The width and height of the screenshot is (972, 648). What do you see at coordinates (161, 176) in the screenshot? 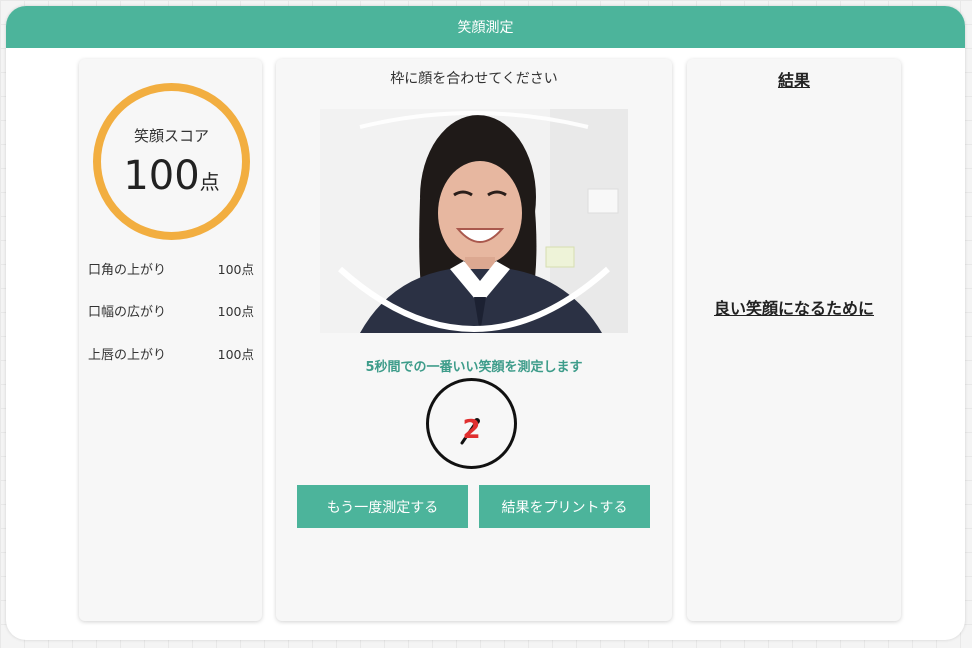
I see `score-number: 100` at bounding box center [161, 176].